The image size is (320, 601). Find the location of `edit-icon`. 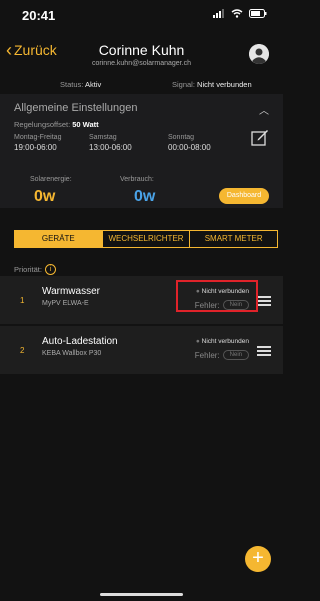

edit-icon is located at coordinates (260, 137).